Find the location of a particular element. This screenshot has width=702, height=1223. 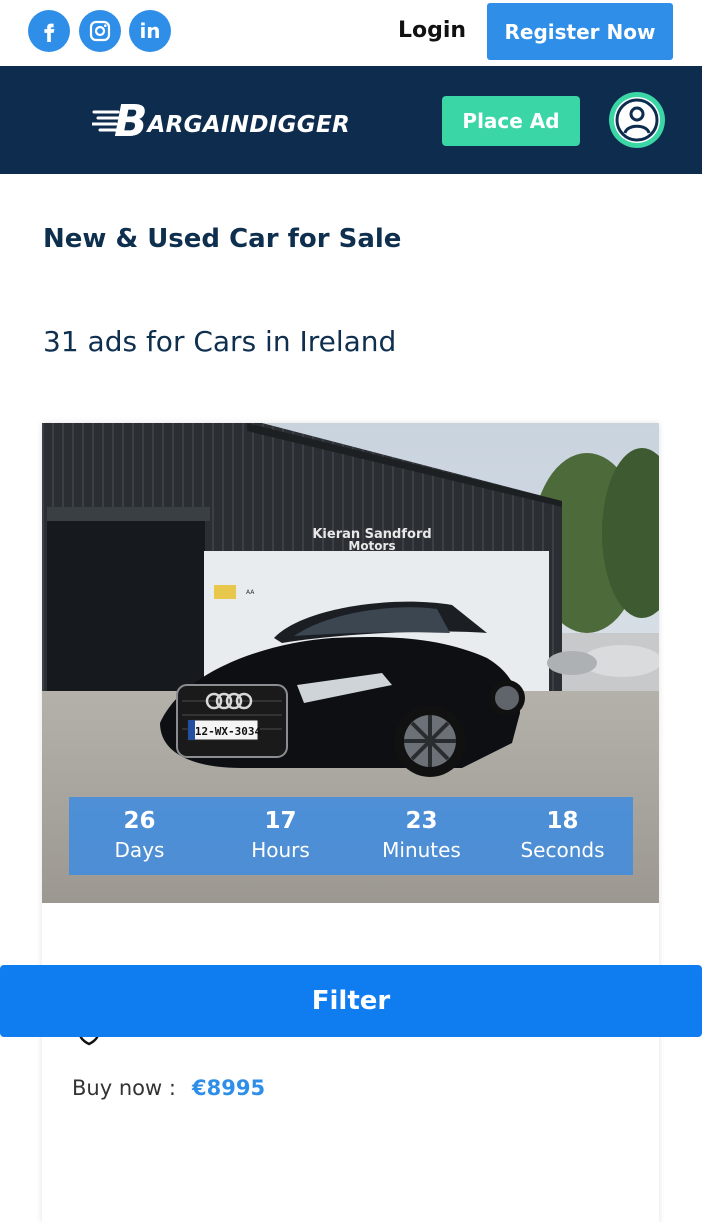

linkedin-glyph: in is located at coordinates (150, 31).